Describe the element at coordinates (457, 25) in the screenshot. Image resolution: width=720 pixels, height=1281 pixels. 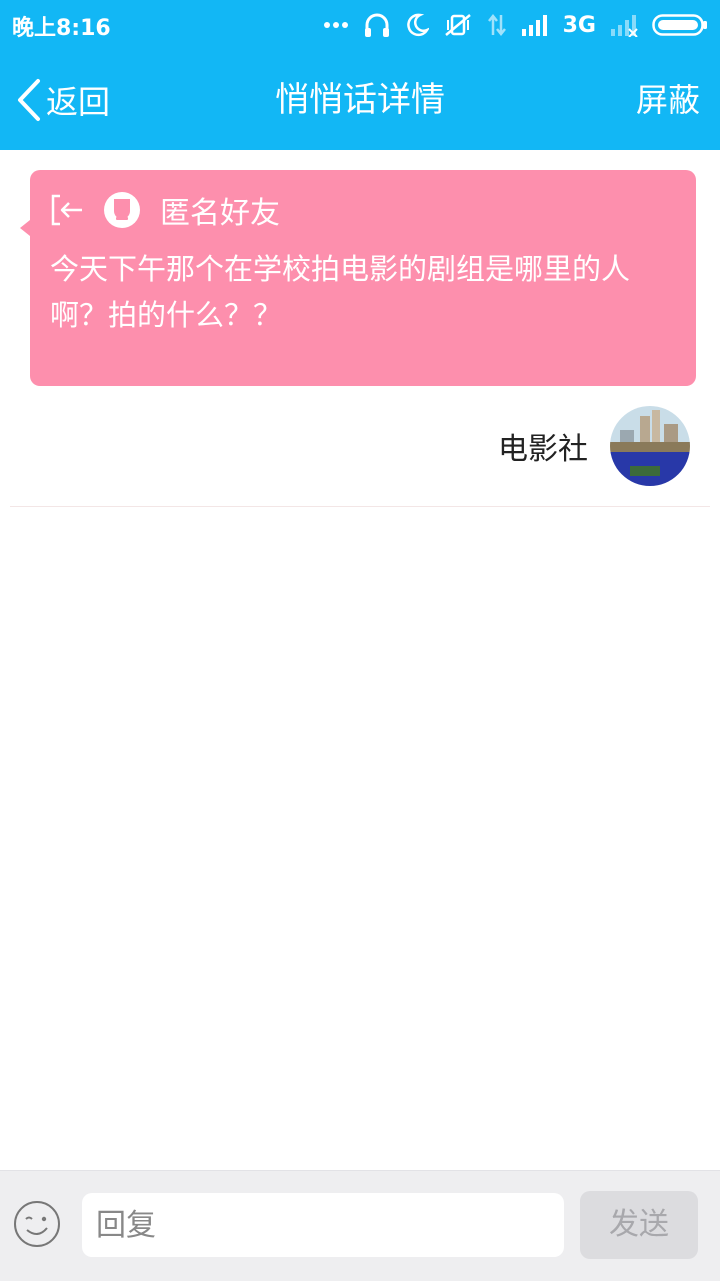
I see `vibrate-off-icon` at that location.